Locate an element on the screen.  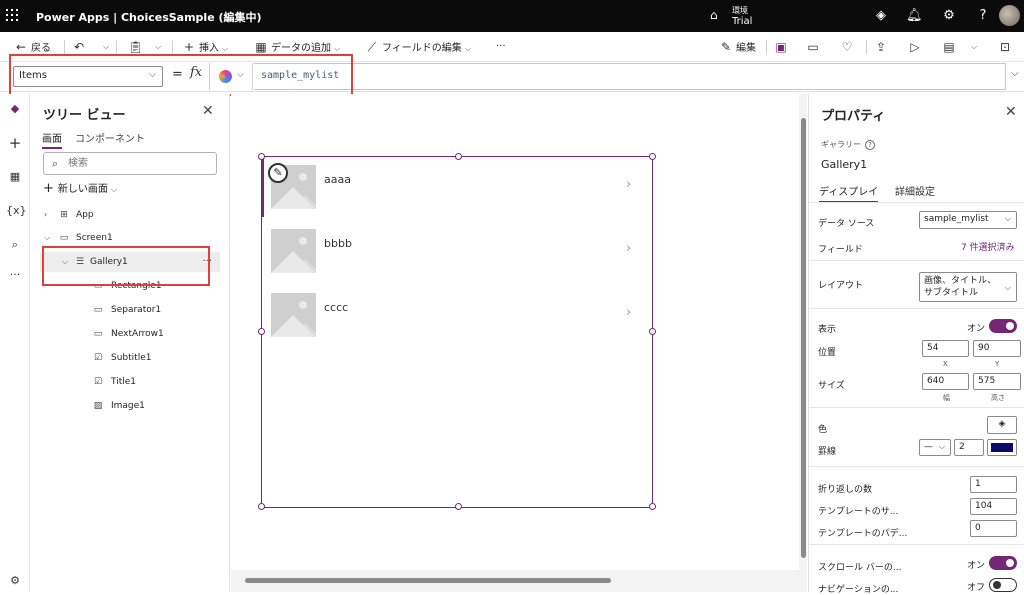
tree-node-app: › ⊞ App is located at coordinates (130, 215).